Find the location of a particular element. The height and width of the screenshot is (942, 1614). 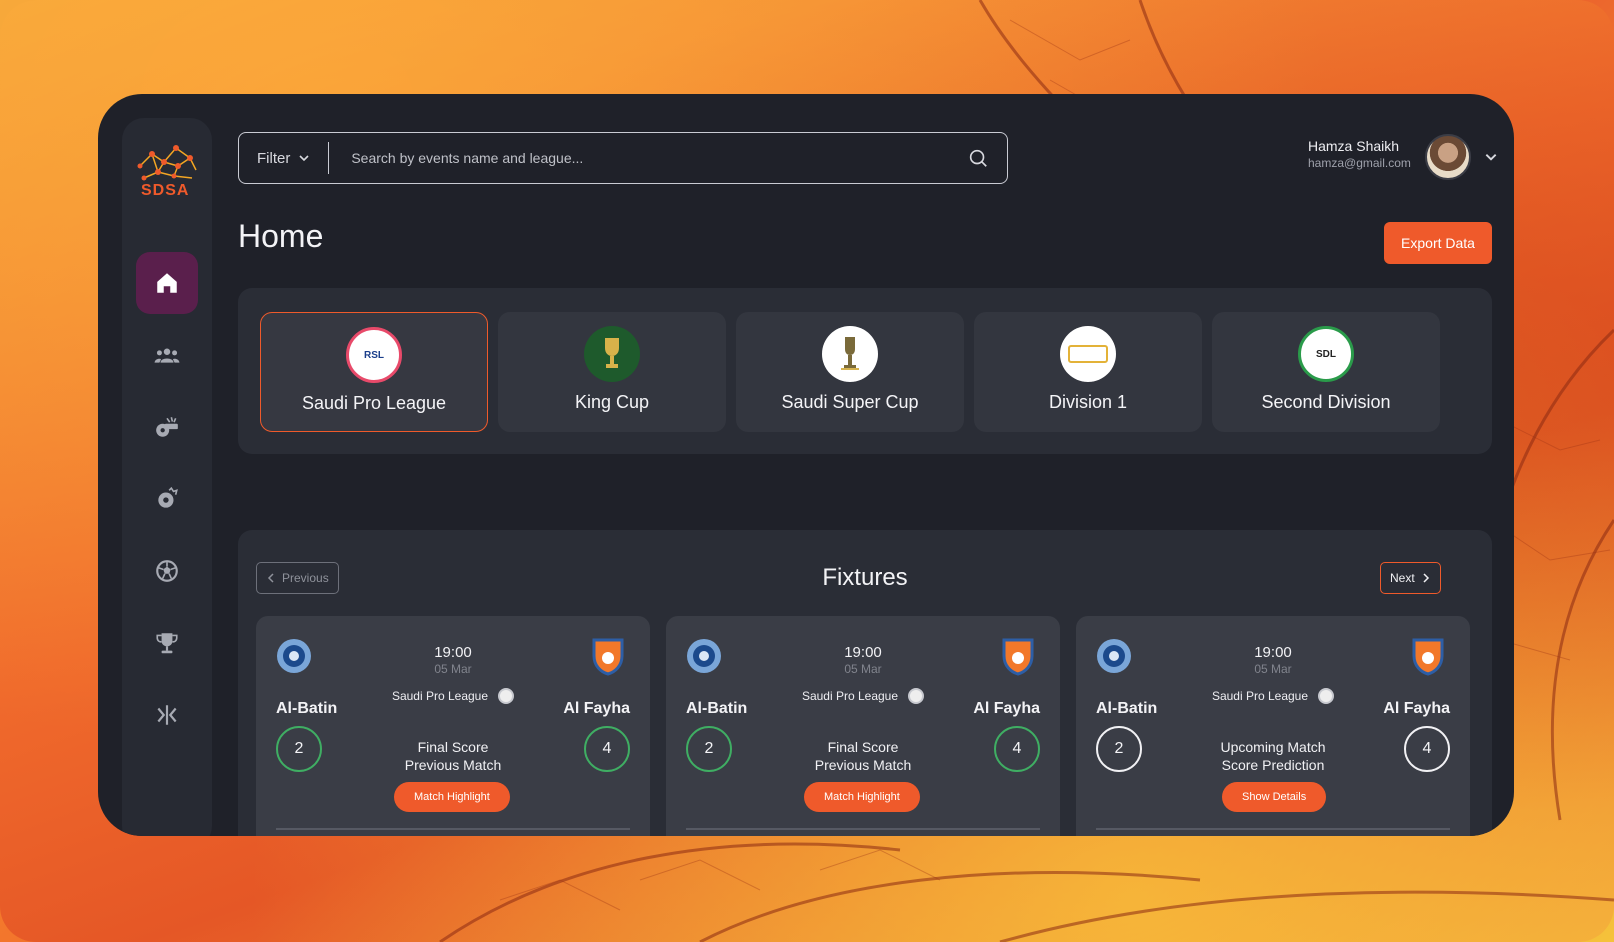

league-card-saudi-super-cup: Saudi Super Cup is located at coordinates (850, 372).